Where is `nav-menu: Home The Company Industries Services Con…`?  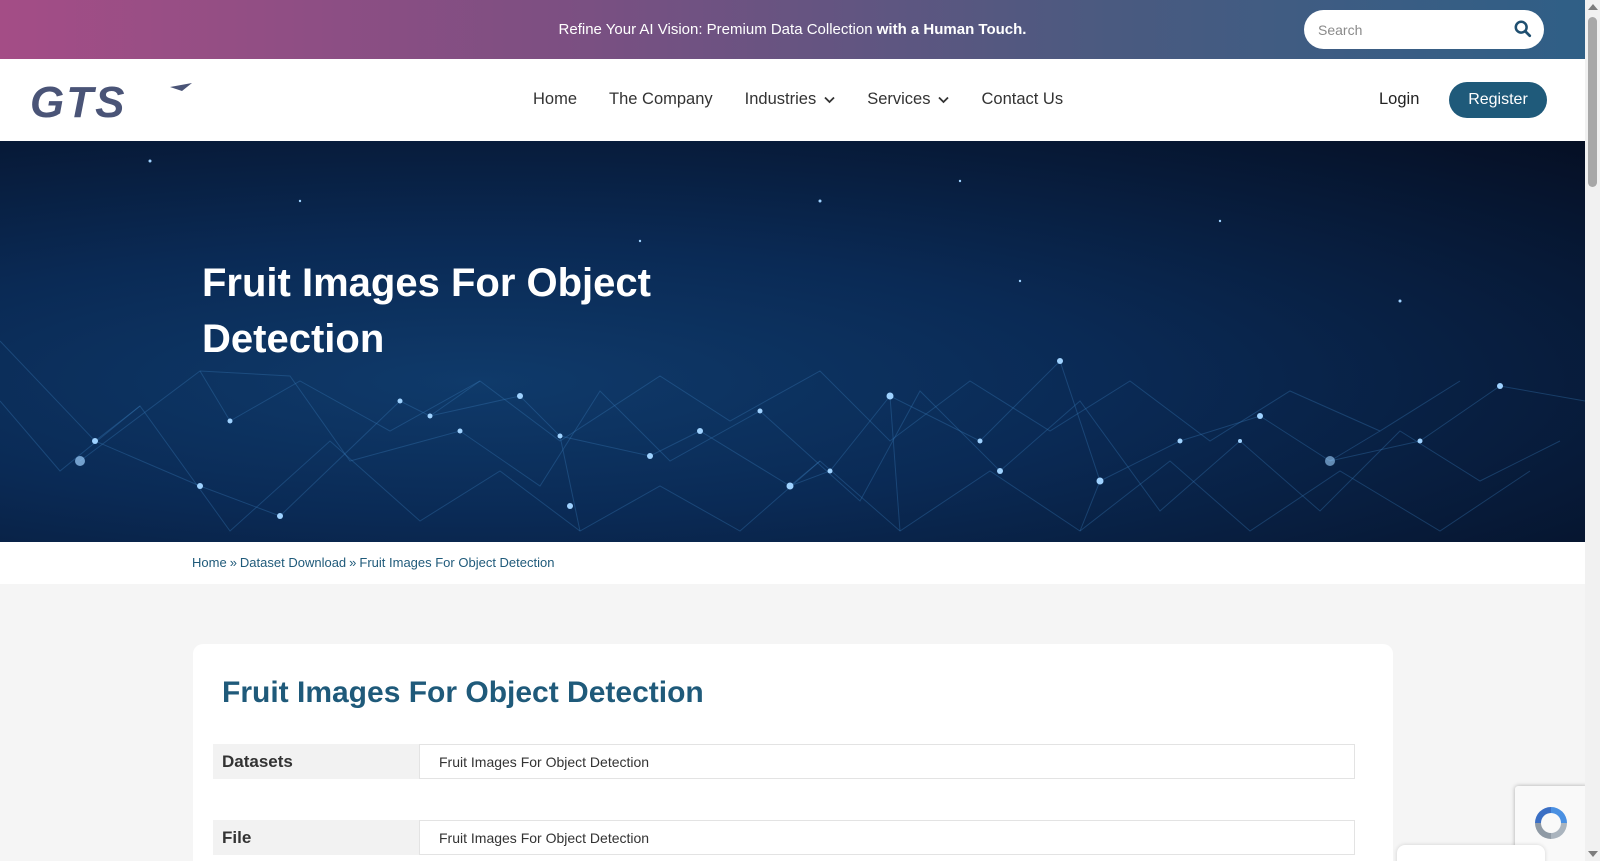 nav-menu: Home The Company Industries Services Con… is located at coordinates (814, 99).